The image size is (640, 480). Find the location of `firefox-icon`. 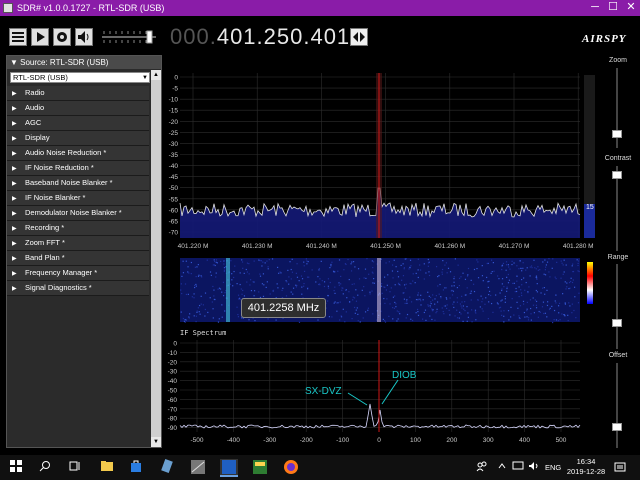

firefox-icon is located at coordinates (291, 468).